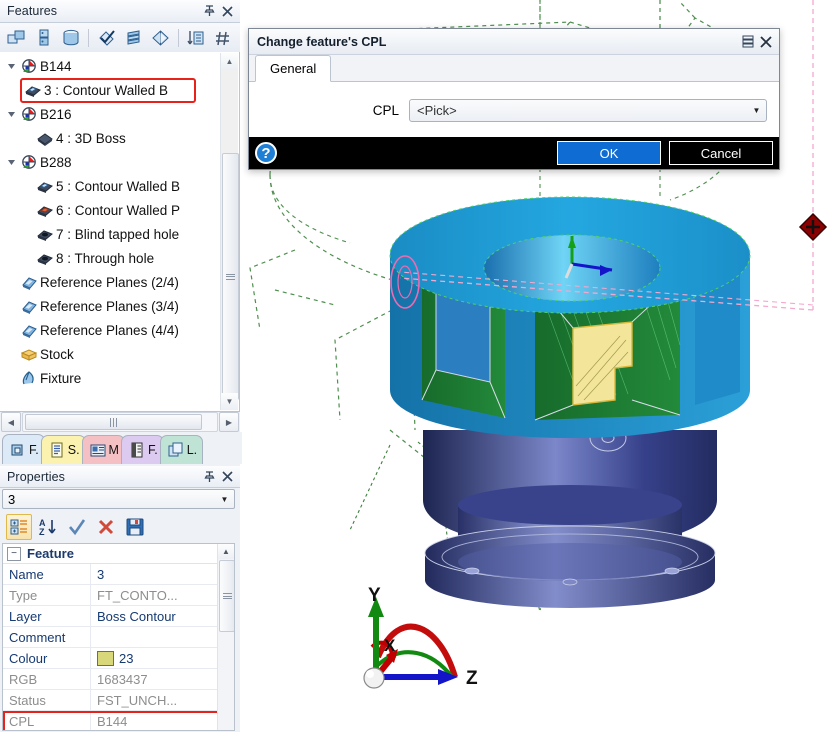 The height and width of the screenshot is (732, 833). I want to click on cpl-icon, so click(29, 114).